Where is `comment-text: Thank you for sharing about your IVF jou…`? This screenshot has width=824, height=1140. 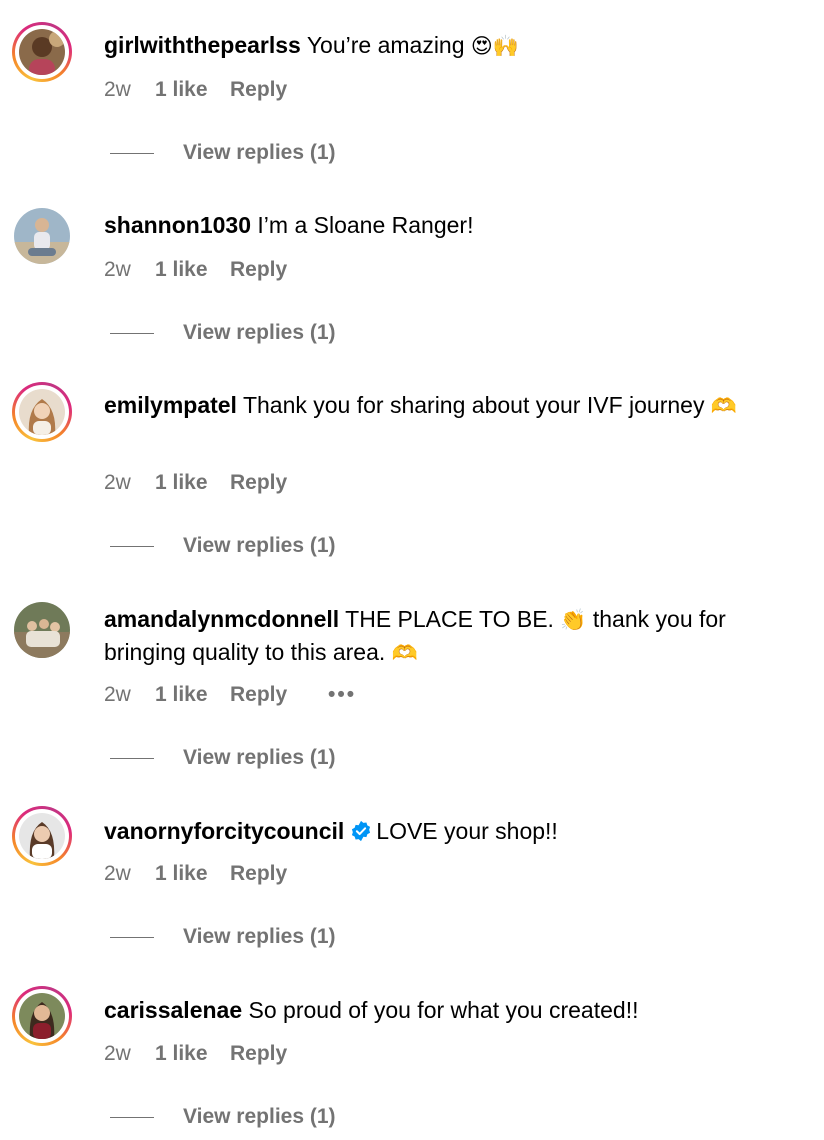
comment-text: Thank you for sharing about your IVF jou… is located at coordinates (473, 405).